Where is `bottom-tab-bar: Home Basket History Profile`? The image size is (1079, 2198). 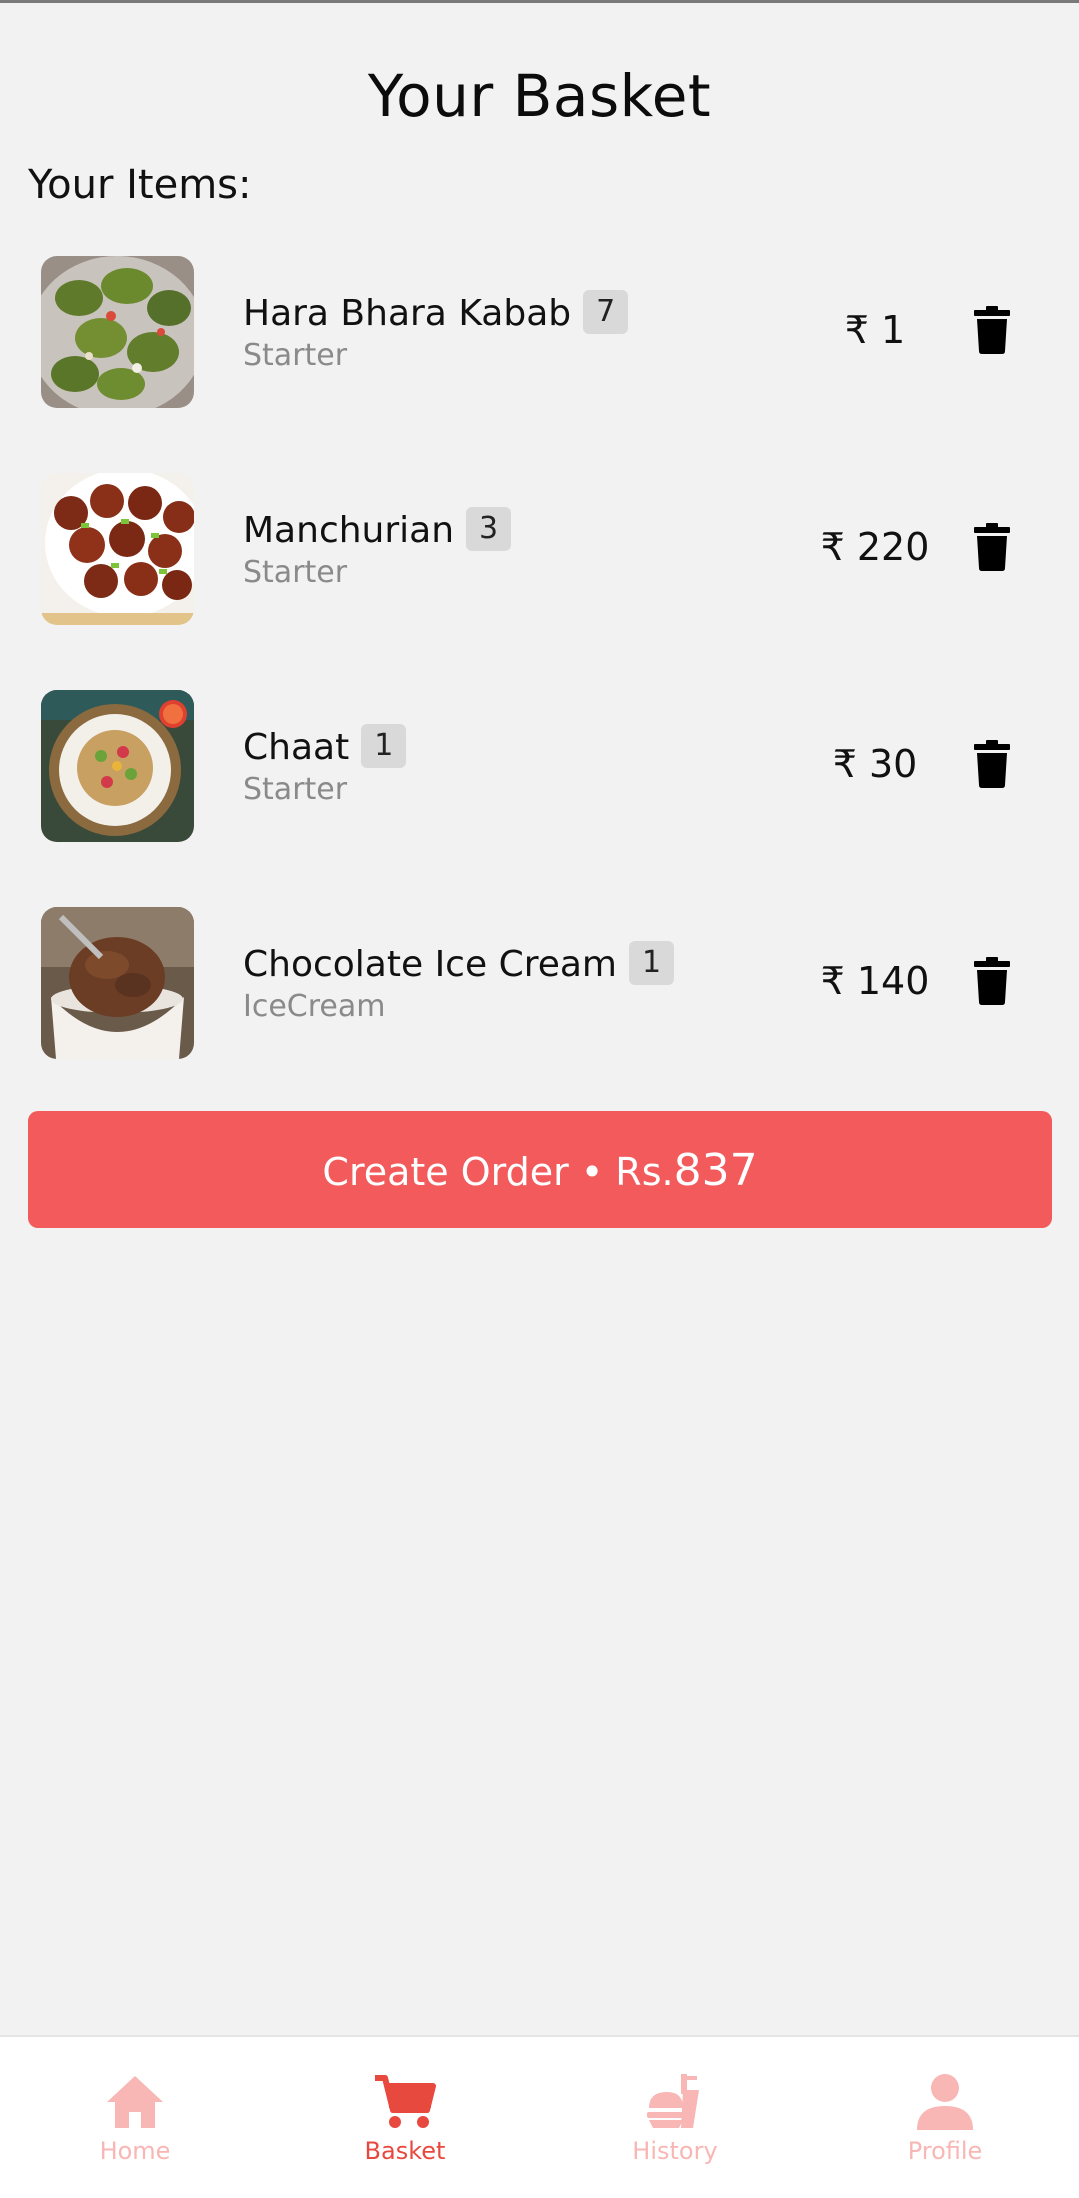 bottom-tab-bar: Home Basket History Profile is located at coordinates (539, 2116).